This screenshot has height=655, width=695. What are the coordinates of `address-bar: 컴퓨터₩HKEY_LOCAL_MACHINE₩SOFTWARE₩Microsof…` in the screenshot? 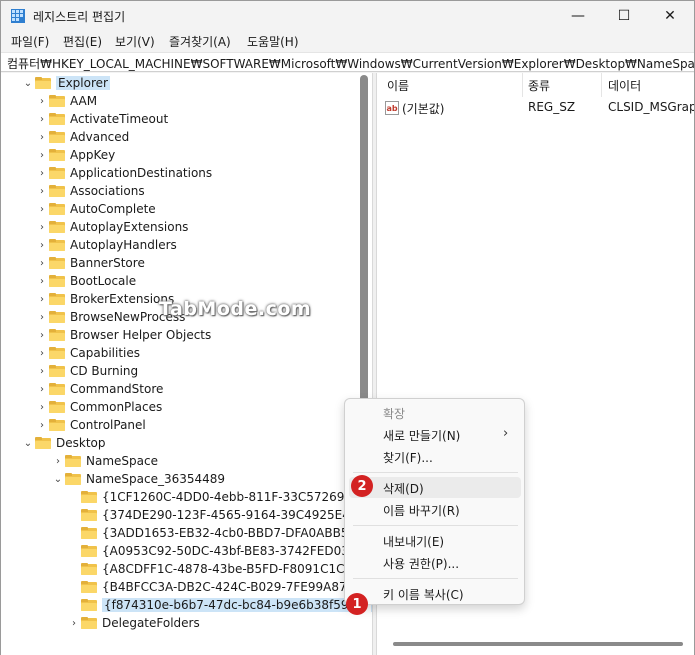 It's located at (347, 62).